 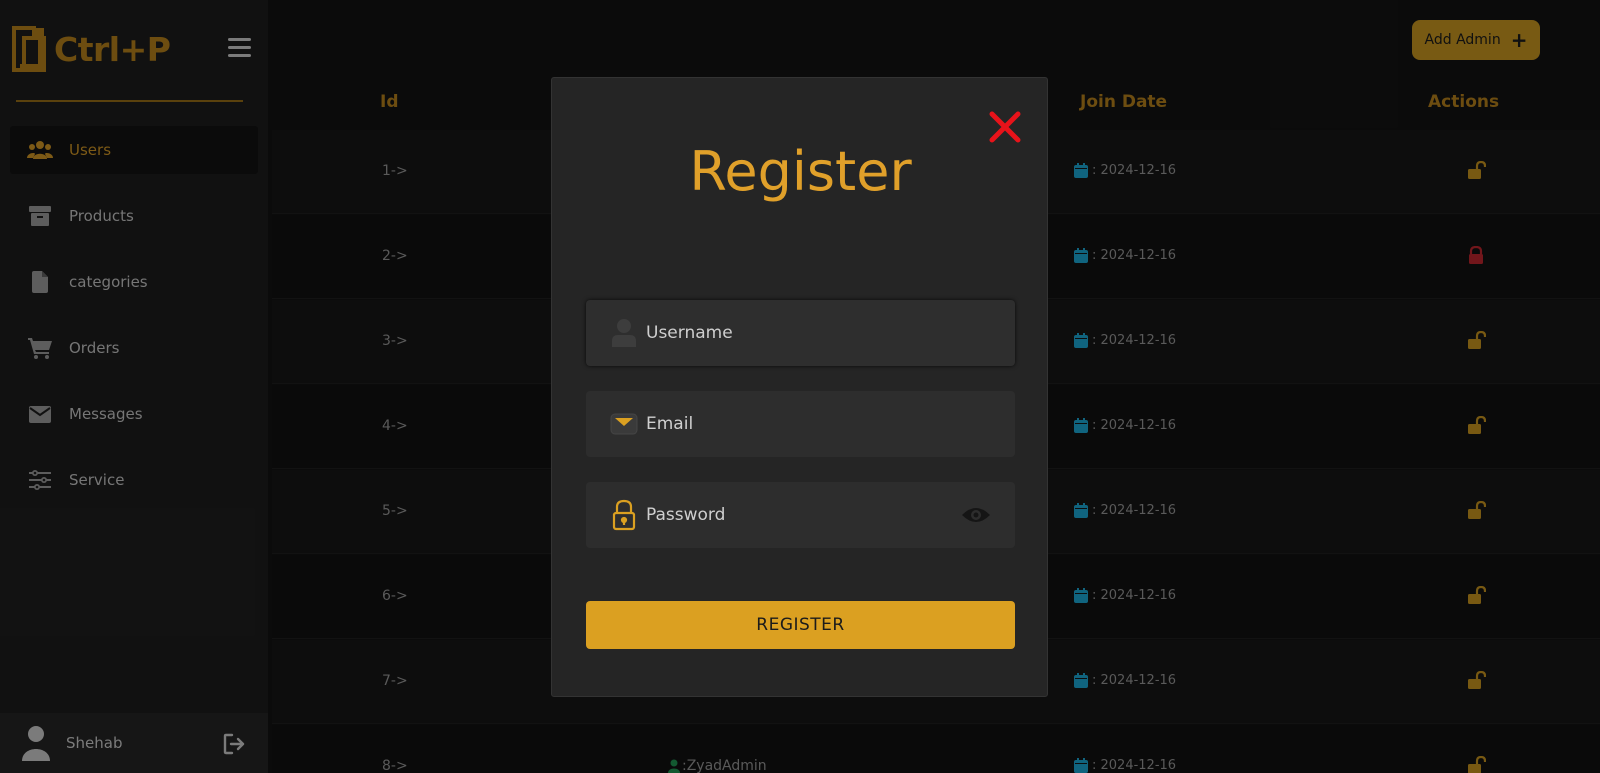 What do you see at coordinates (624, 515) in the screenshot?
I see `lock-icon` at bounding box center [624, 515].